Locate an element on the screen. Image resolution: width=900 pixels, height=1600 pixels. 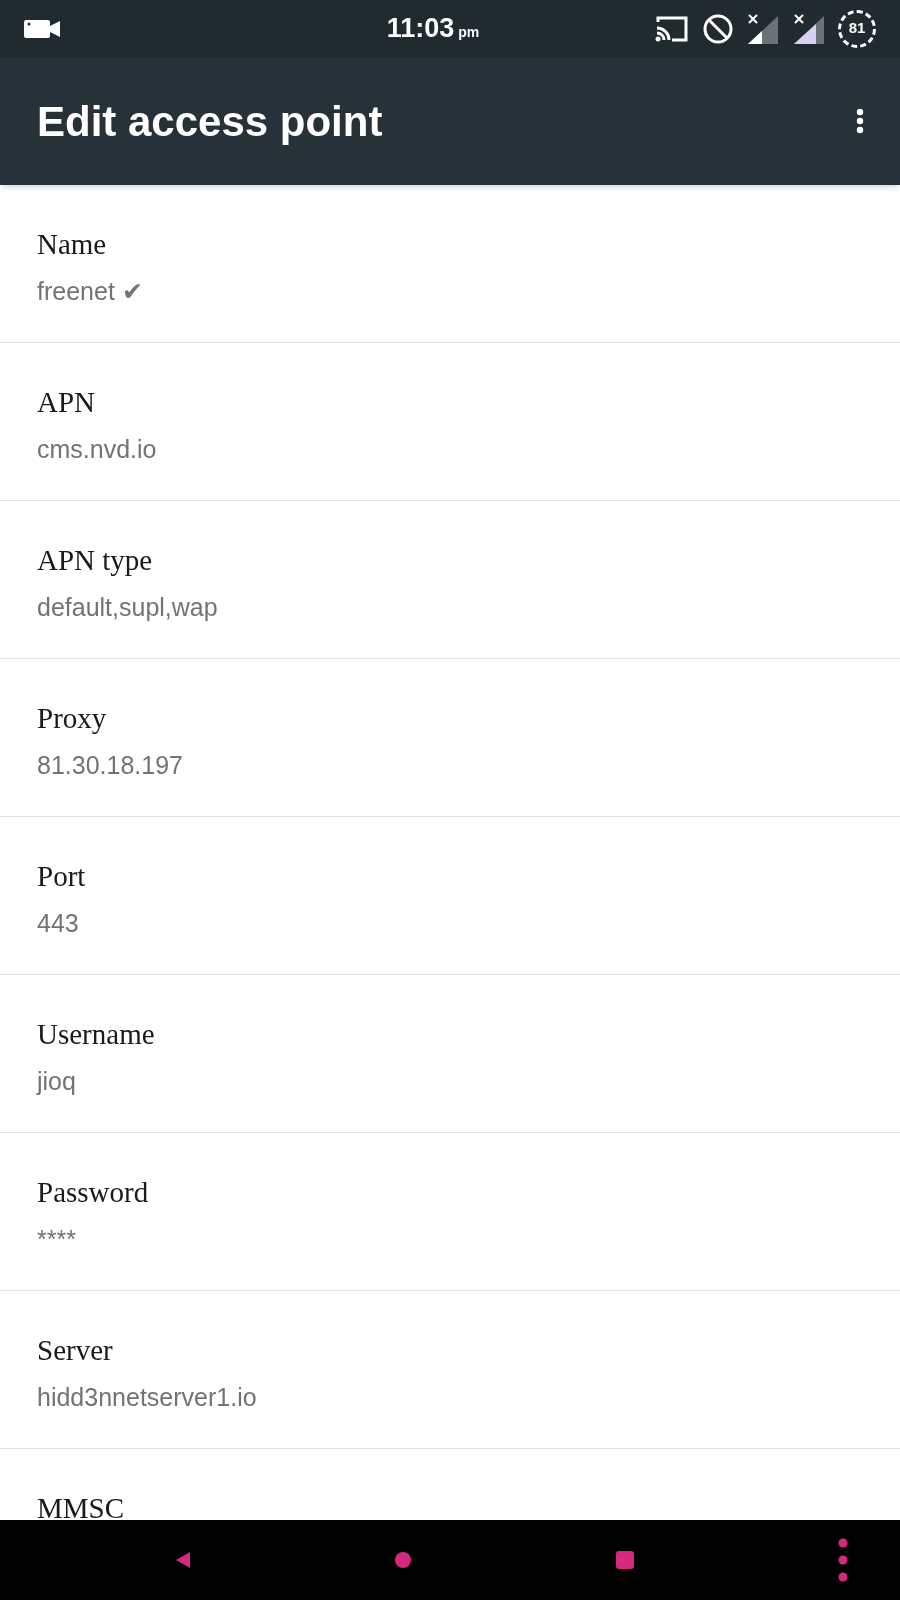
setting-value: default,supl,wap is located at coordinates (127, 607).